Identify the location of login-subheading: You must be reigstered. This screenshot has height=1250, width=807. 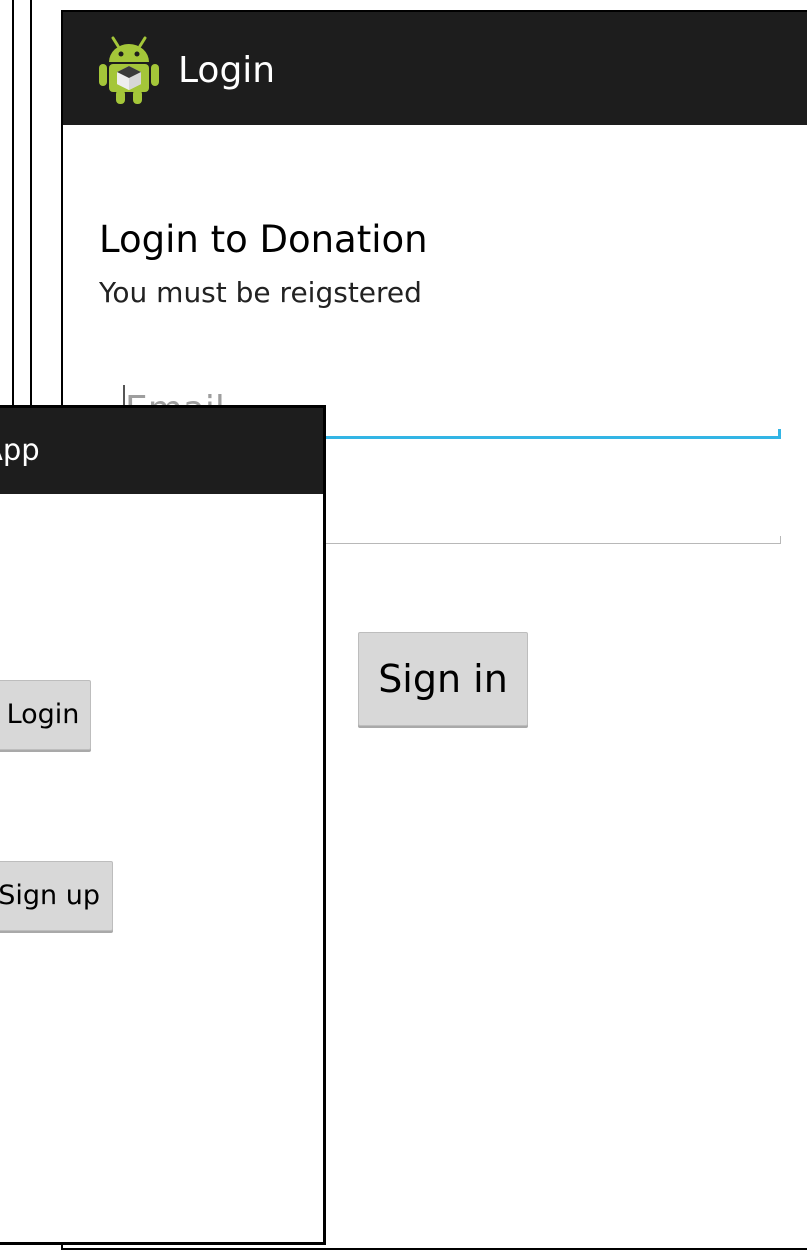
(260, 292).